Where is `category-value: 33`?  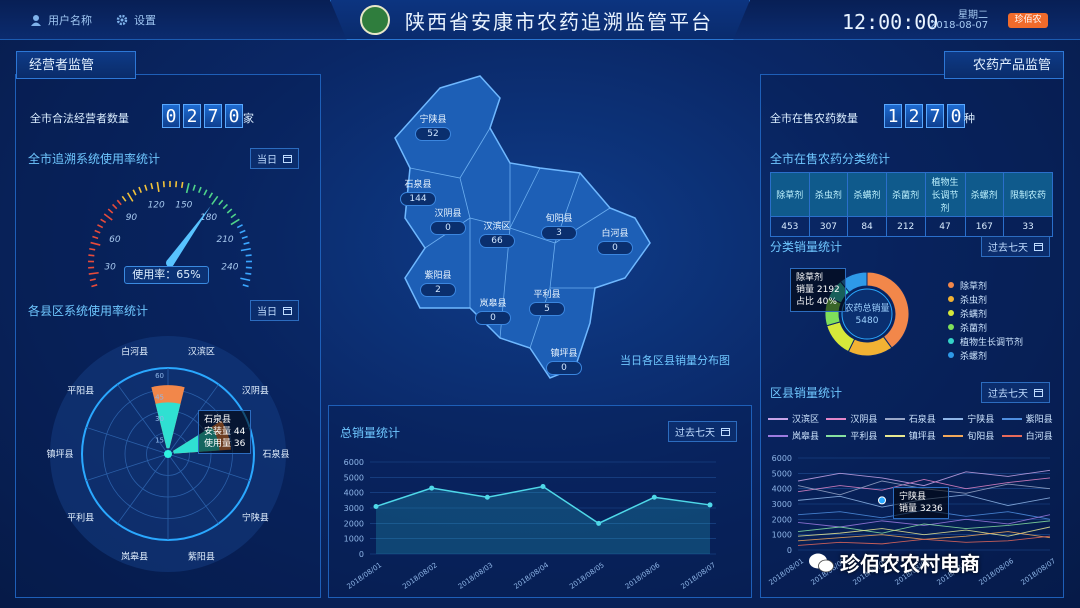 category-value: 33 is located at coordinates (1028, 226).